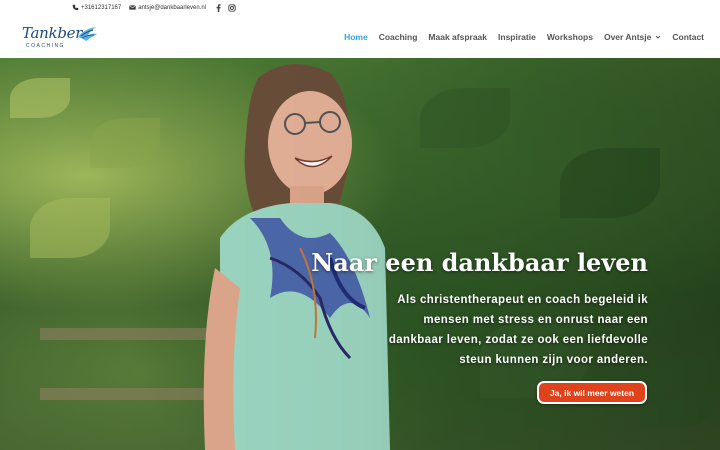  Describe the element at coordinates (232, 7) in the screenshot. I see `instagram-icon` at that location.